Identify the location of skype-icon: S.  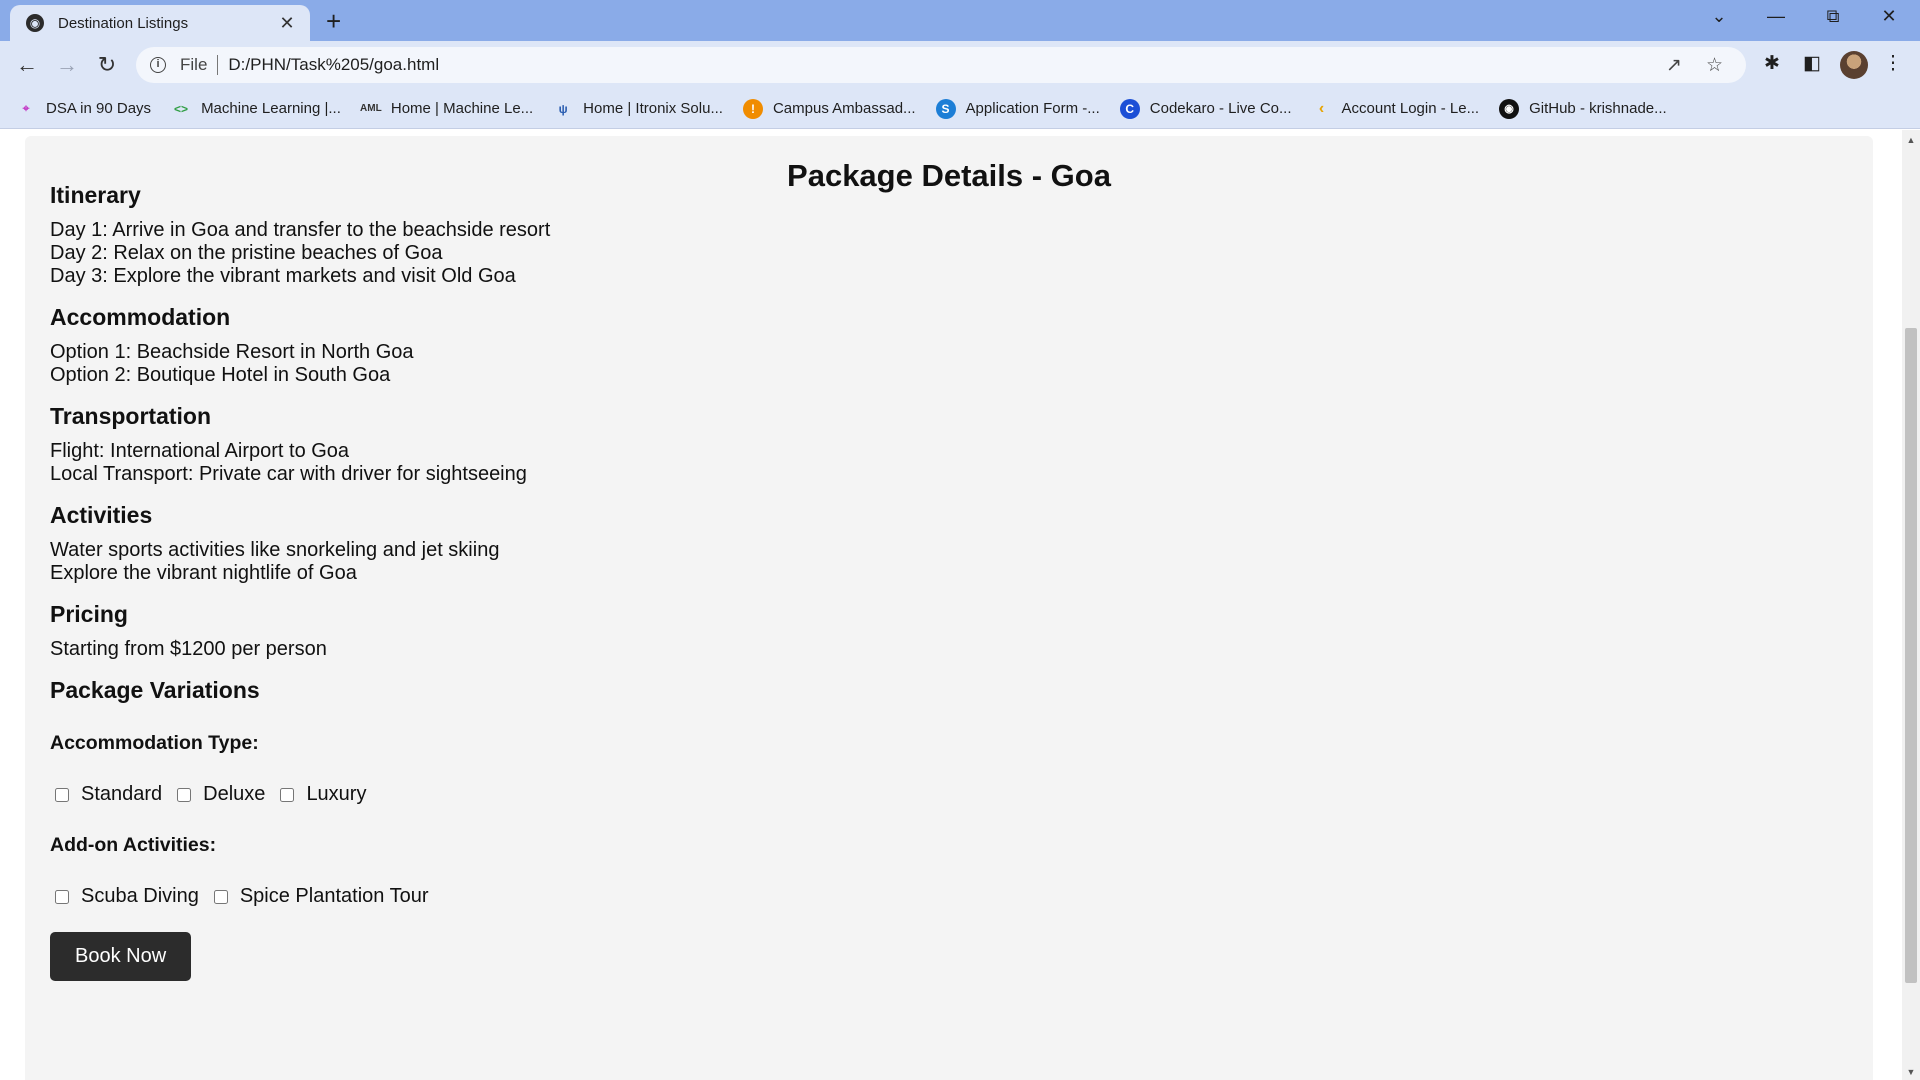
(945, 108).